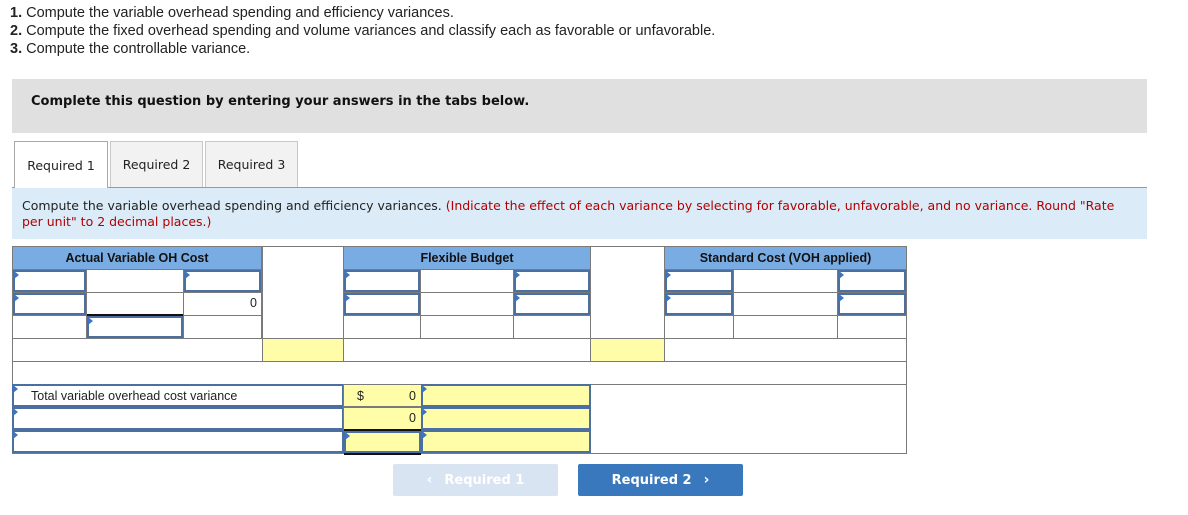 Image resolution: width=1188 pixels, height=515 pixels. Describe the element at coordinates (137, 258) in the screenshot. I see `header-actual: Actual Variable OH Cost` at that location.